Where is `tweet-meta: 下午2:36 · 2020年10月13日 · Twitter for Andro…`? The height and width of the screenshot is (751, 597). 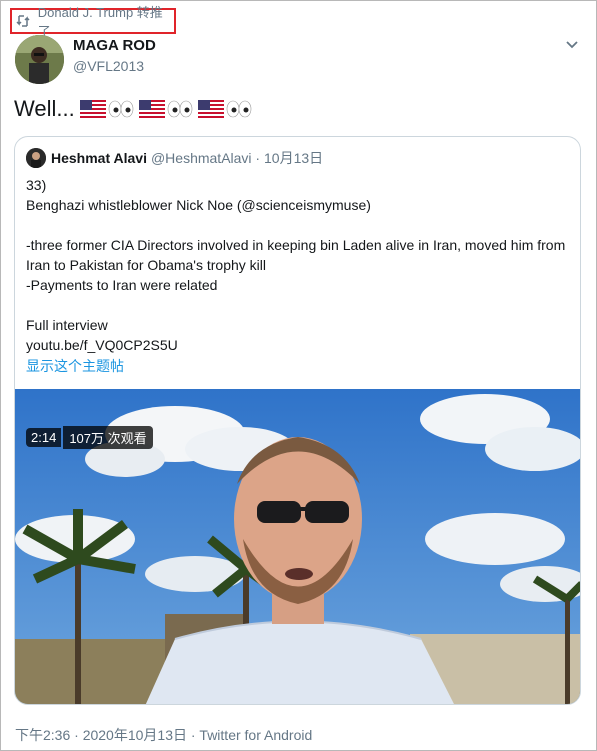 tweet-meta: 下午2:36 · 2020年10月13日 · Twitter for Andro… is located at coordinates (163, 735).